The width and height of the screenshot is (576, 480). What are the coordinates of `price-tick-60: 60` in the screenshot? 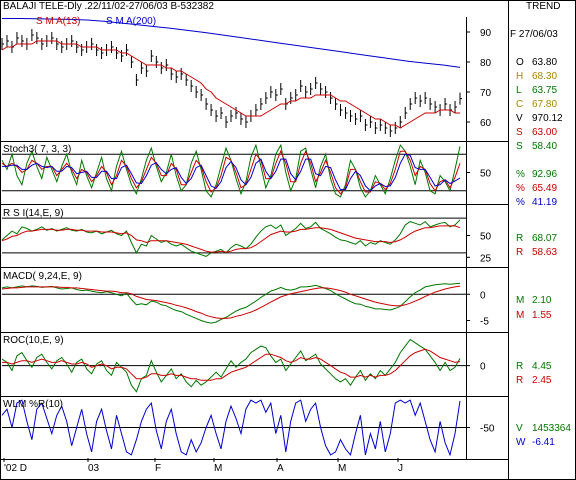 It's located at (486, 123).